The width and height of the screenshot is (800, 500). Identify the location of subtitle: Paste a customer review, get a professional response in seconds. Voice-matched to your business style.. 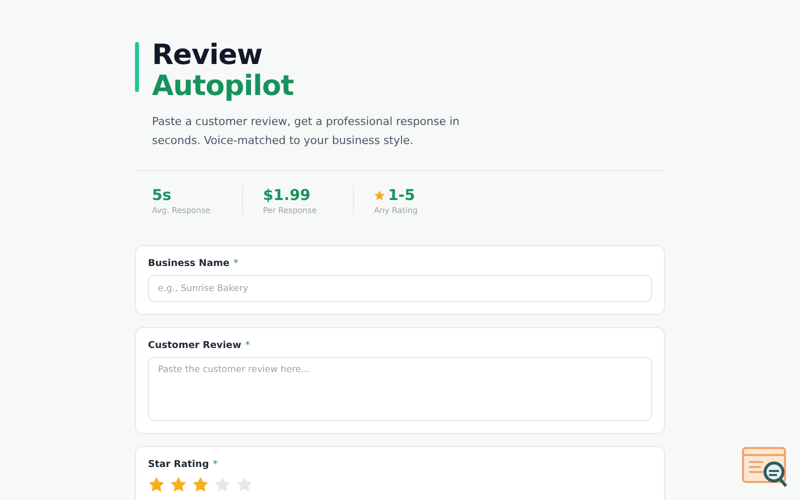
(306, 131).